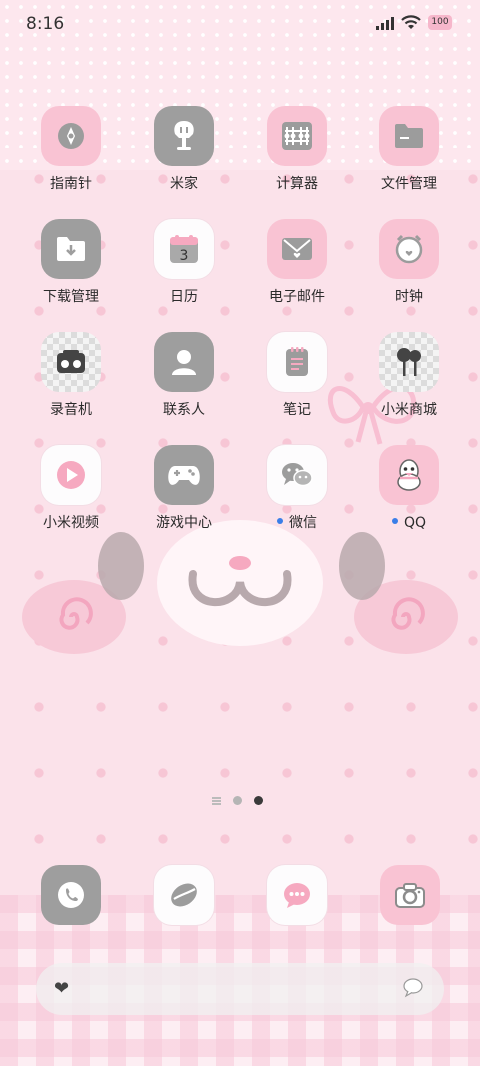 The width and height of the screenshot is (480, 1066). Describe the element at coordinates (71, 184) in the screenshot. I see `app-label: 指南针` at that location.